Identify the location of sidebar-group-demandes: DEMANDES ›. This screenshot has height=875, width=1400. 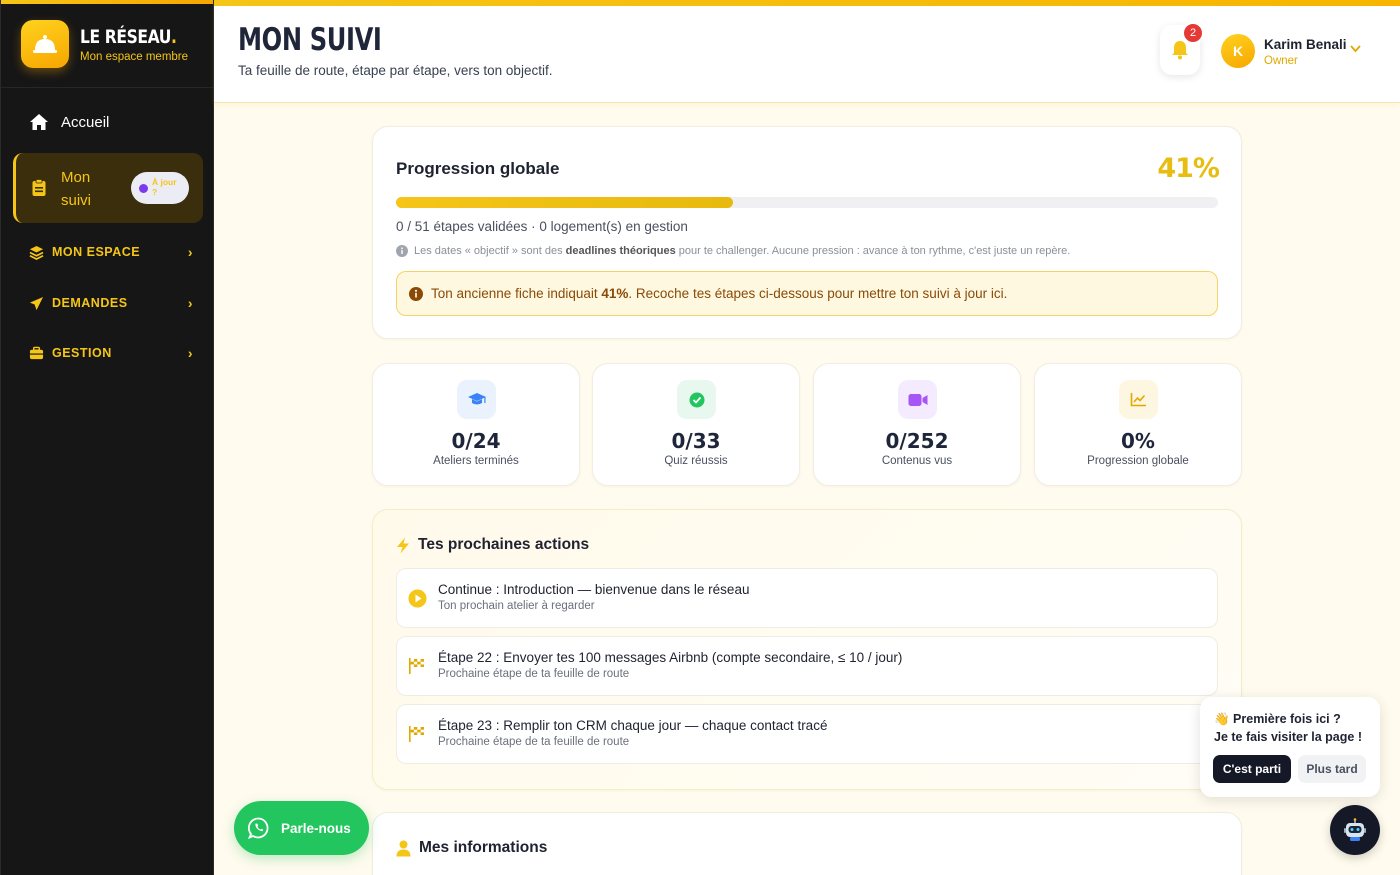
(111, 303).